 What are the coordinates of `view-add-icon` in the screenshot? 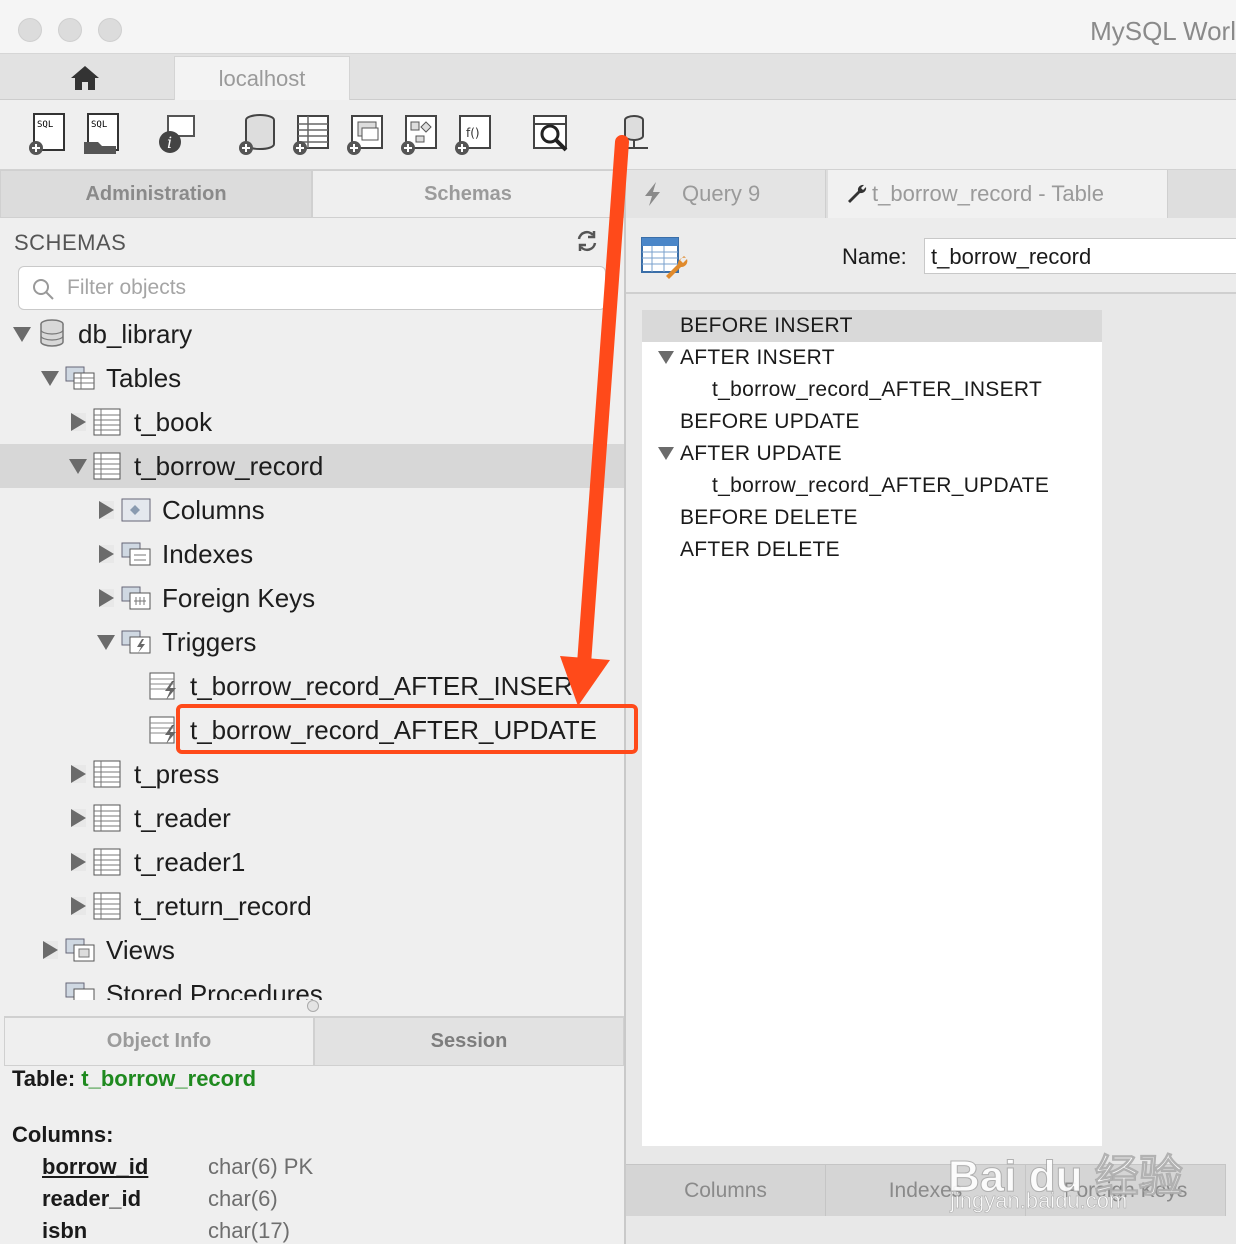 It's located at (365, 135).